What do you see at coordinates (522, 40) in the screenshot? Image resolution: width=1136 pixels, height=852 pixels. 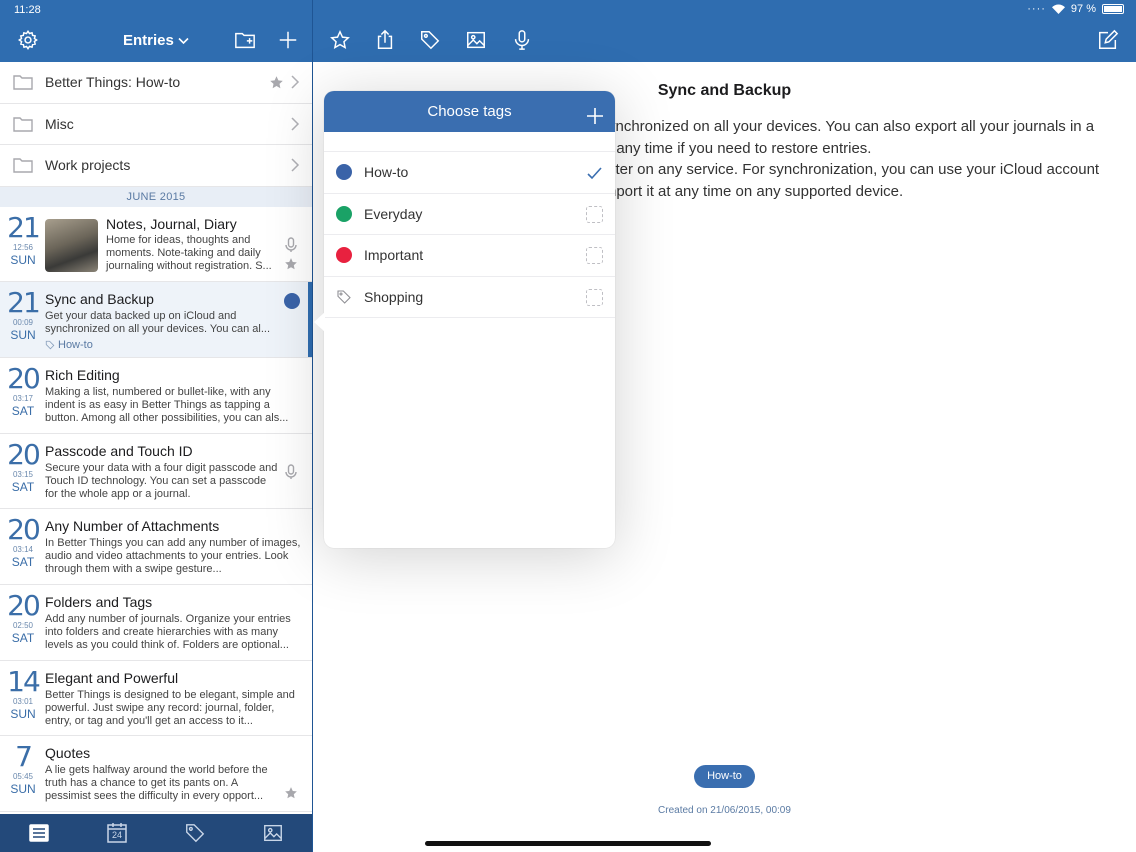 I see `microphone-icon` at bounding box center [522, 40].